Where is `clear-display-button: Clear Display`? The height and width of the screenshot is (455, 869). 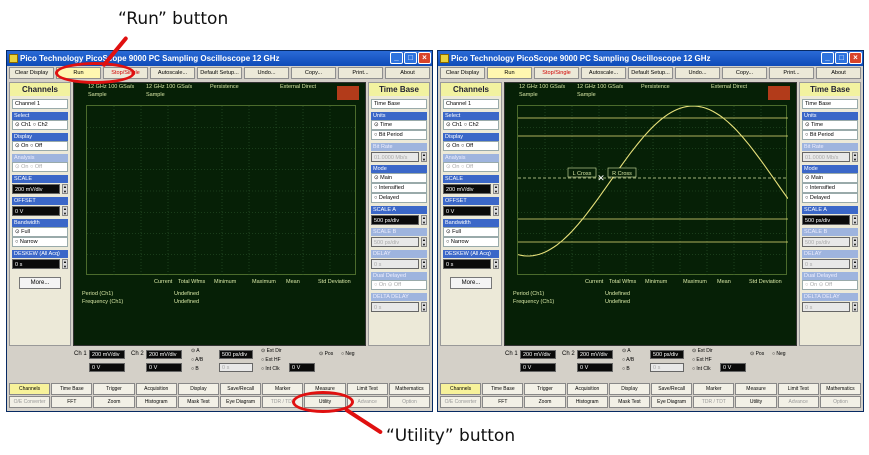 clear-display-button: Clear Display is located at coordinates (462, 73).